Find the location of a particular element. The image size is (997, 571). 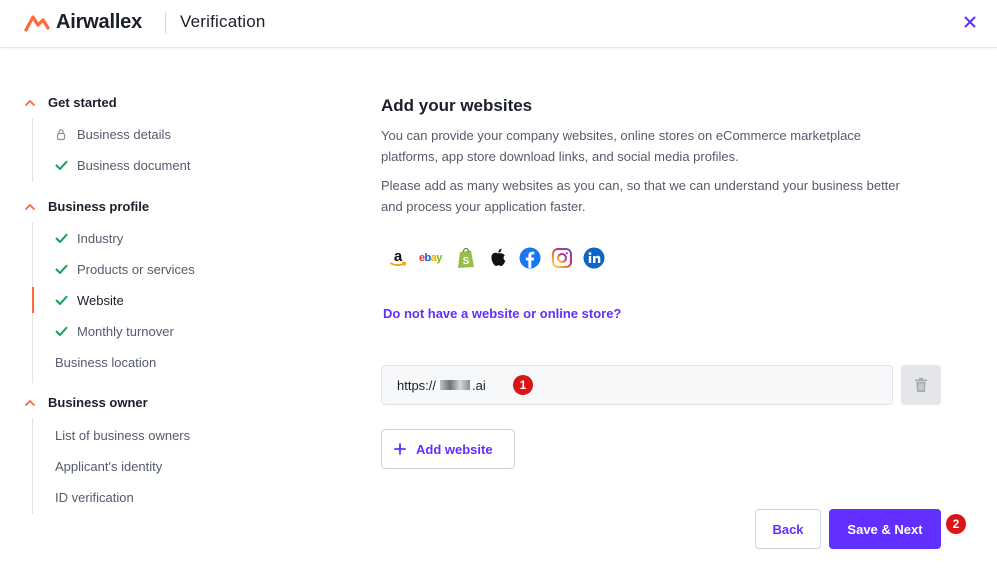

section-label: Business profile is located at coordinates (99, 206).